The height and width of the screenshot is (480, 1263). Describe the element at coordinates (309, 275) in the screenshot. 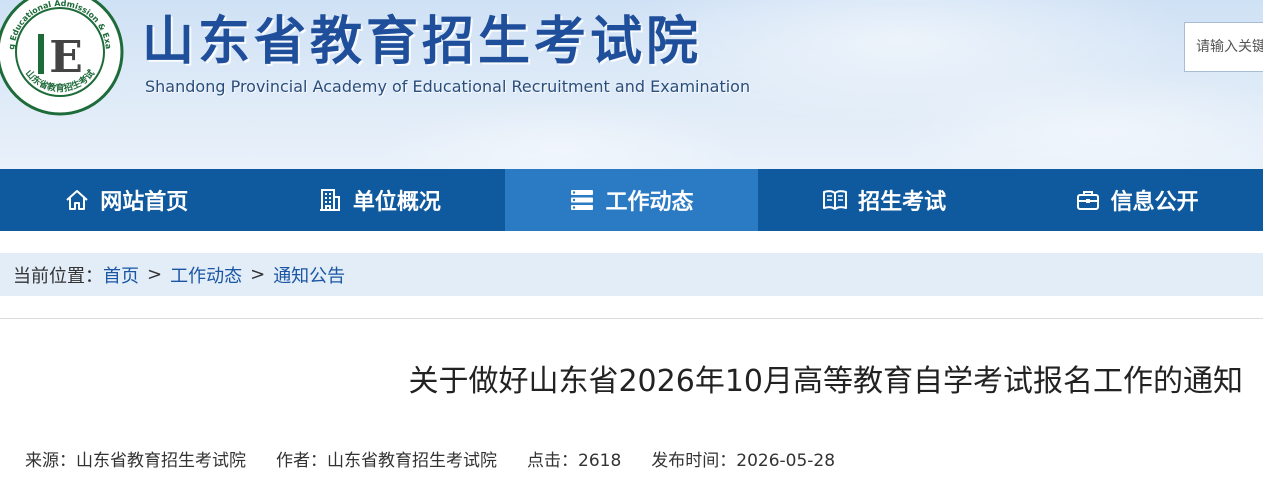

I see `breadcrumb-link-notices: 通知公告` at that location.